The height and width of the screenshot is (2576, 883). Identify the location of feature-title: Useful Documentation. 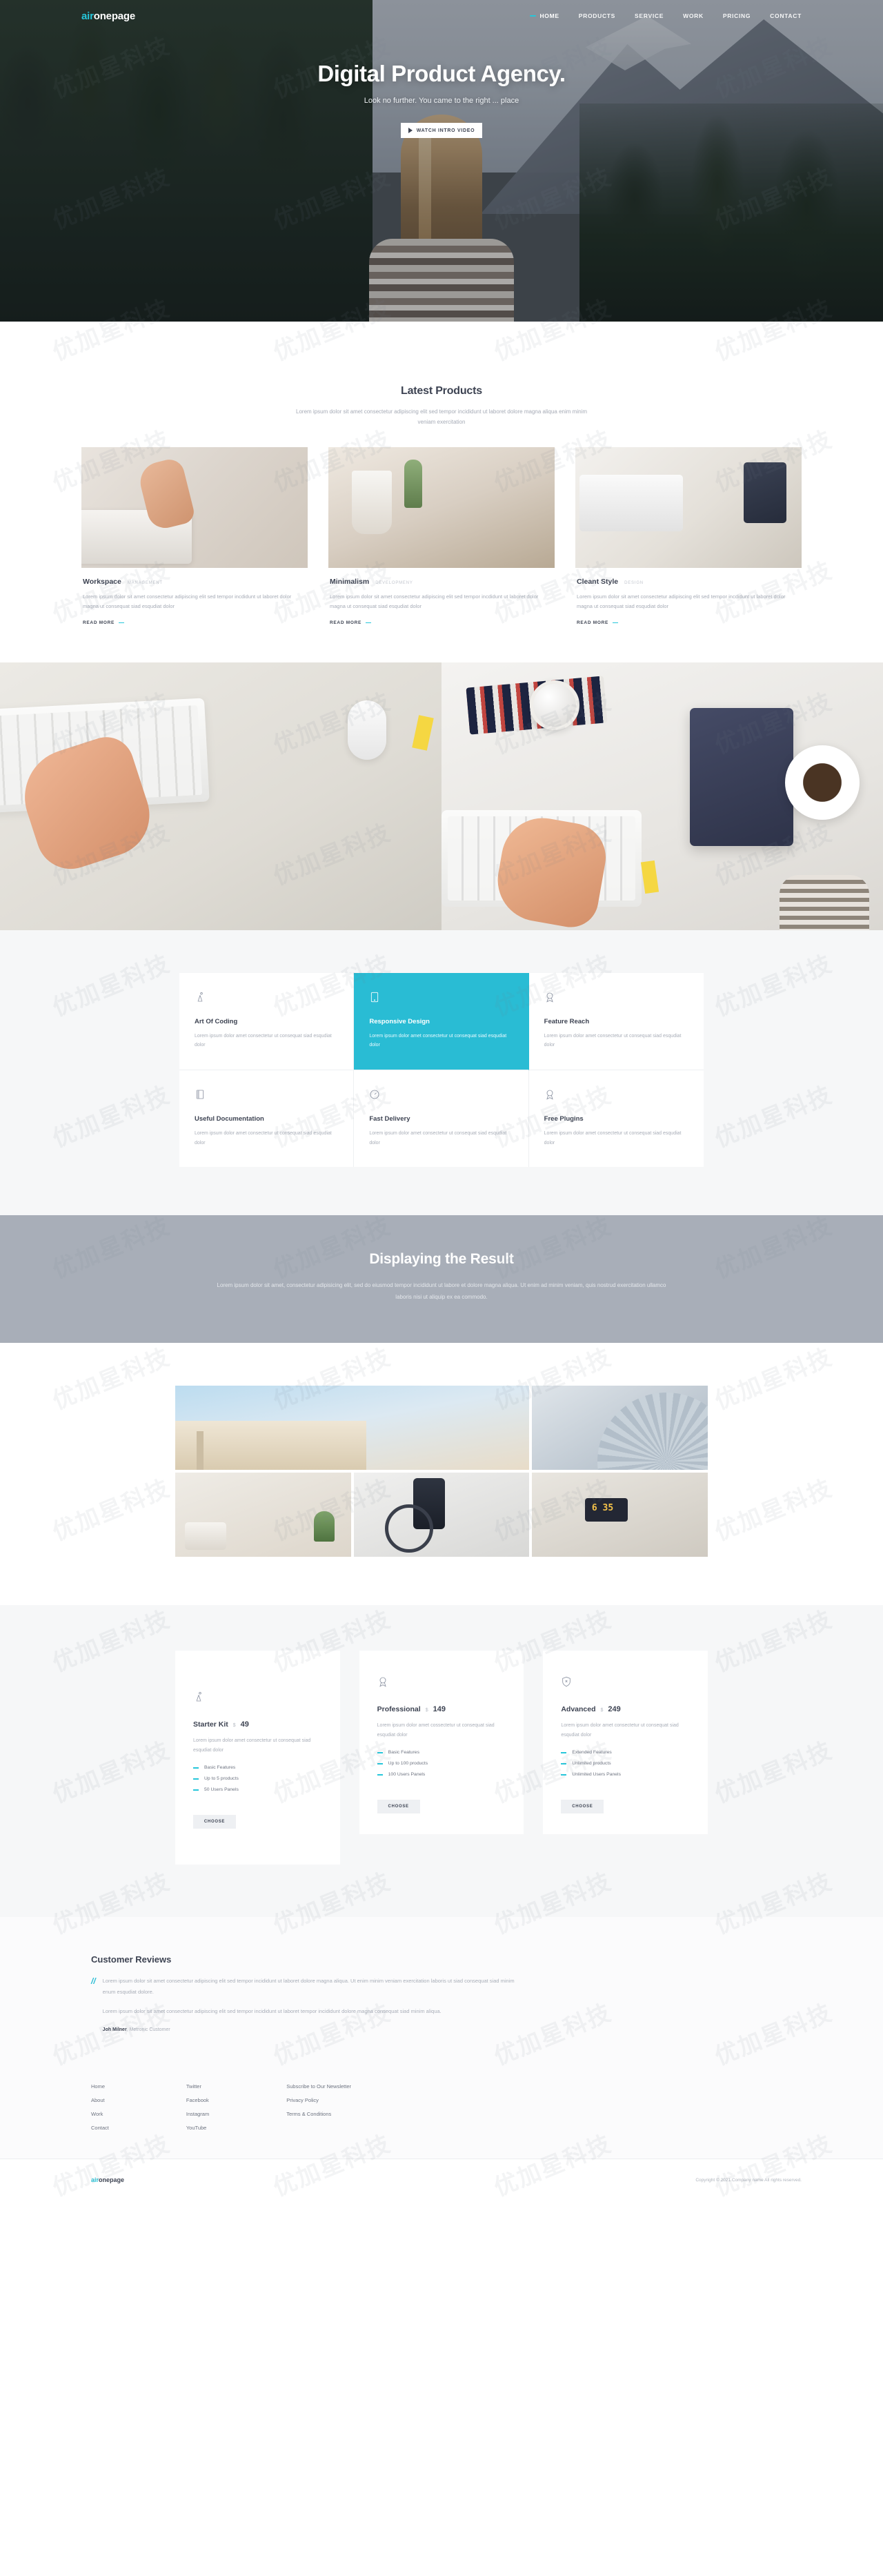
(229, 1119).